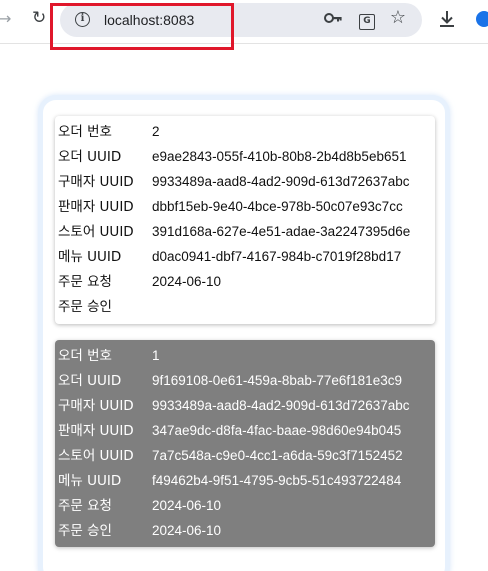 The height and width of the screenshot is (571, 488). Describe the element at coordinates (277, 480) in the screenshot. I see `menu-uuid-value: f49462b4-9f51-4795-9cb5-51c493722484` at that location.